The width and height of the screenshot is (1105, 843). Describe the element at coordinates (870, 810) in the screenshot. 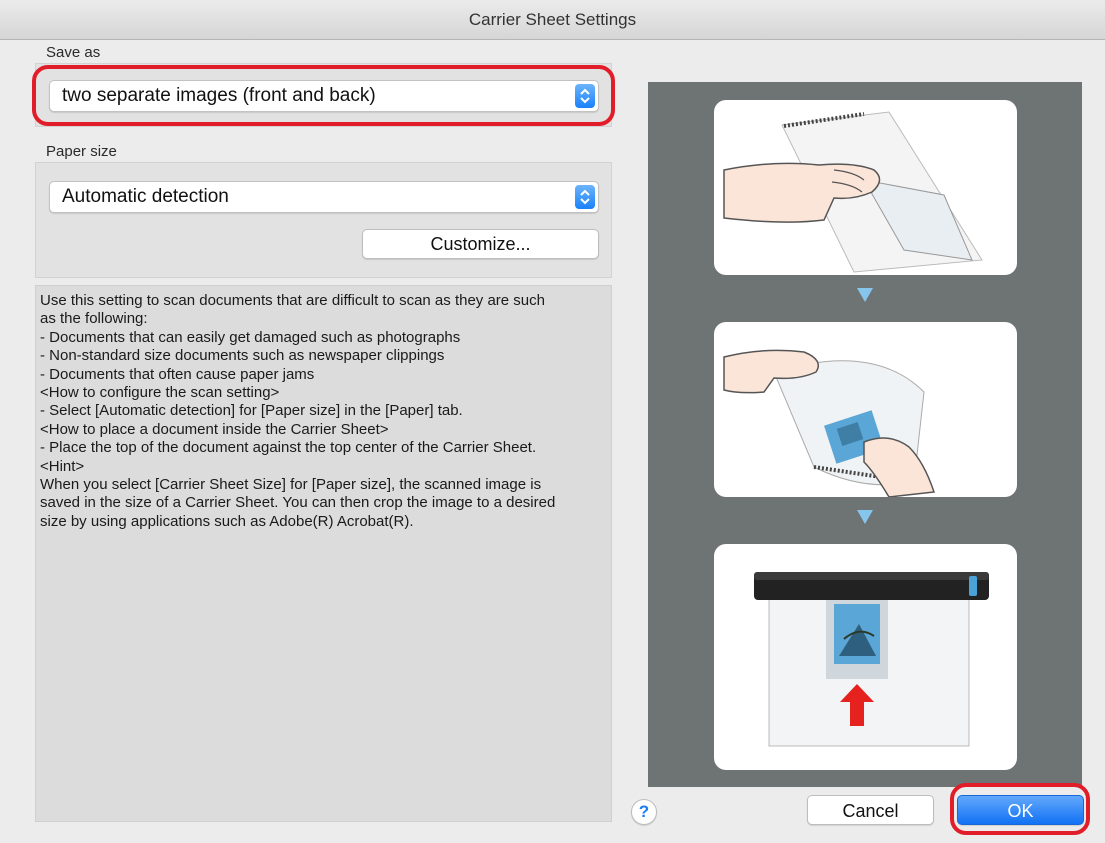

I see `cancel-button: Cancel` at that location.